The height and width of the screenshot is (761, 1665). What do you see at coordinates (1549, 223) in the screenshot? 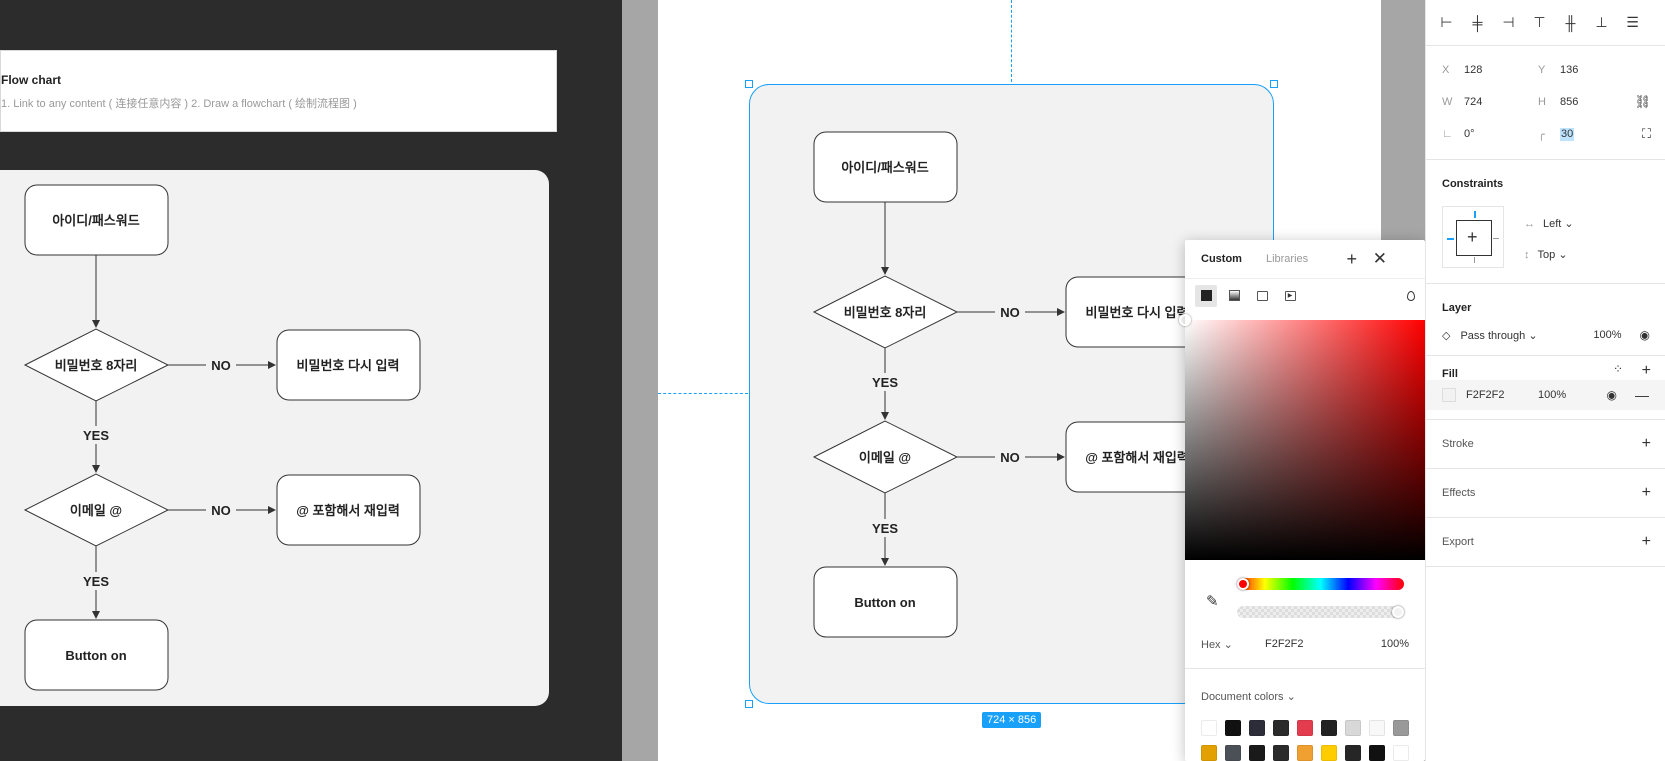
I see `horizontal-constraint-select: ↔ Left ⌄` at bounding box center [1549, 223].